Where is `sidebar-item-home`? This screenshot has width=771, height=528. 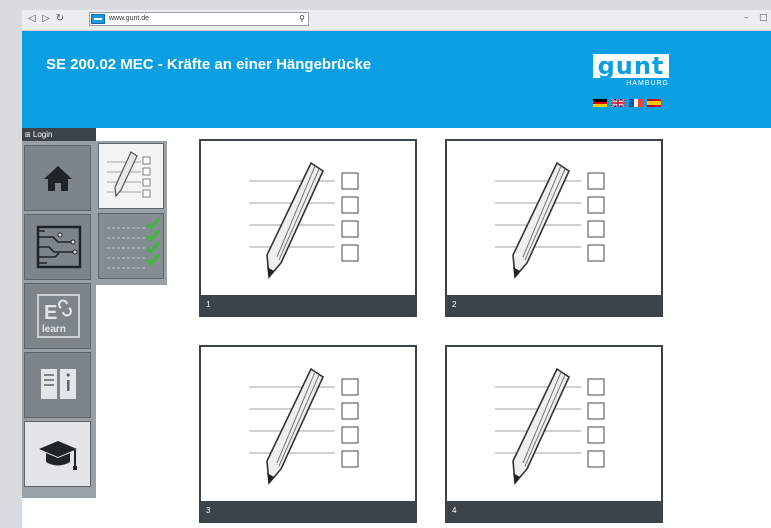
sidebar-item-home is located at coordinates (57, 178).